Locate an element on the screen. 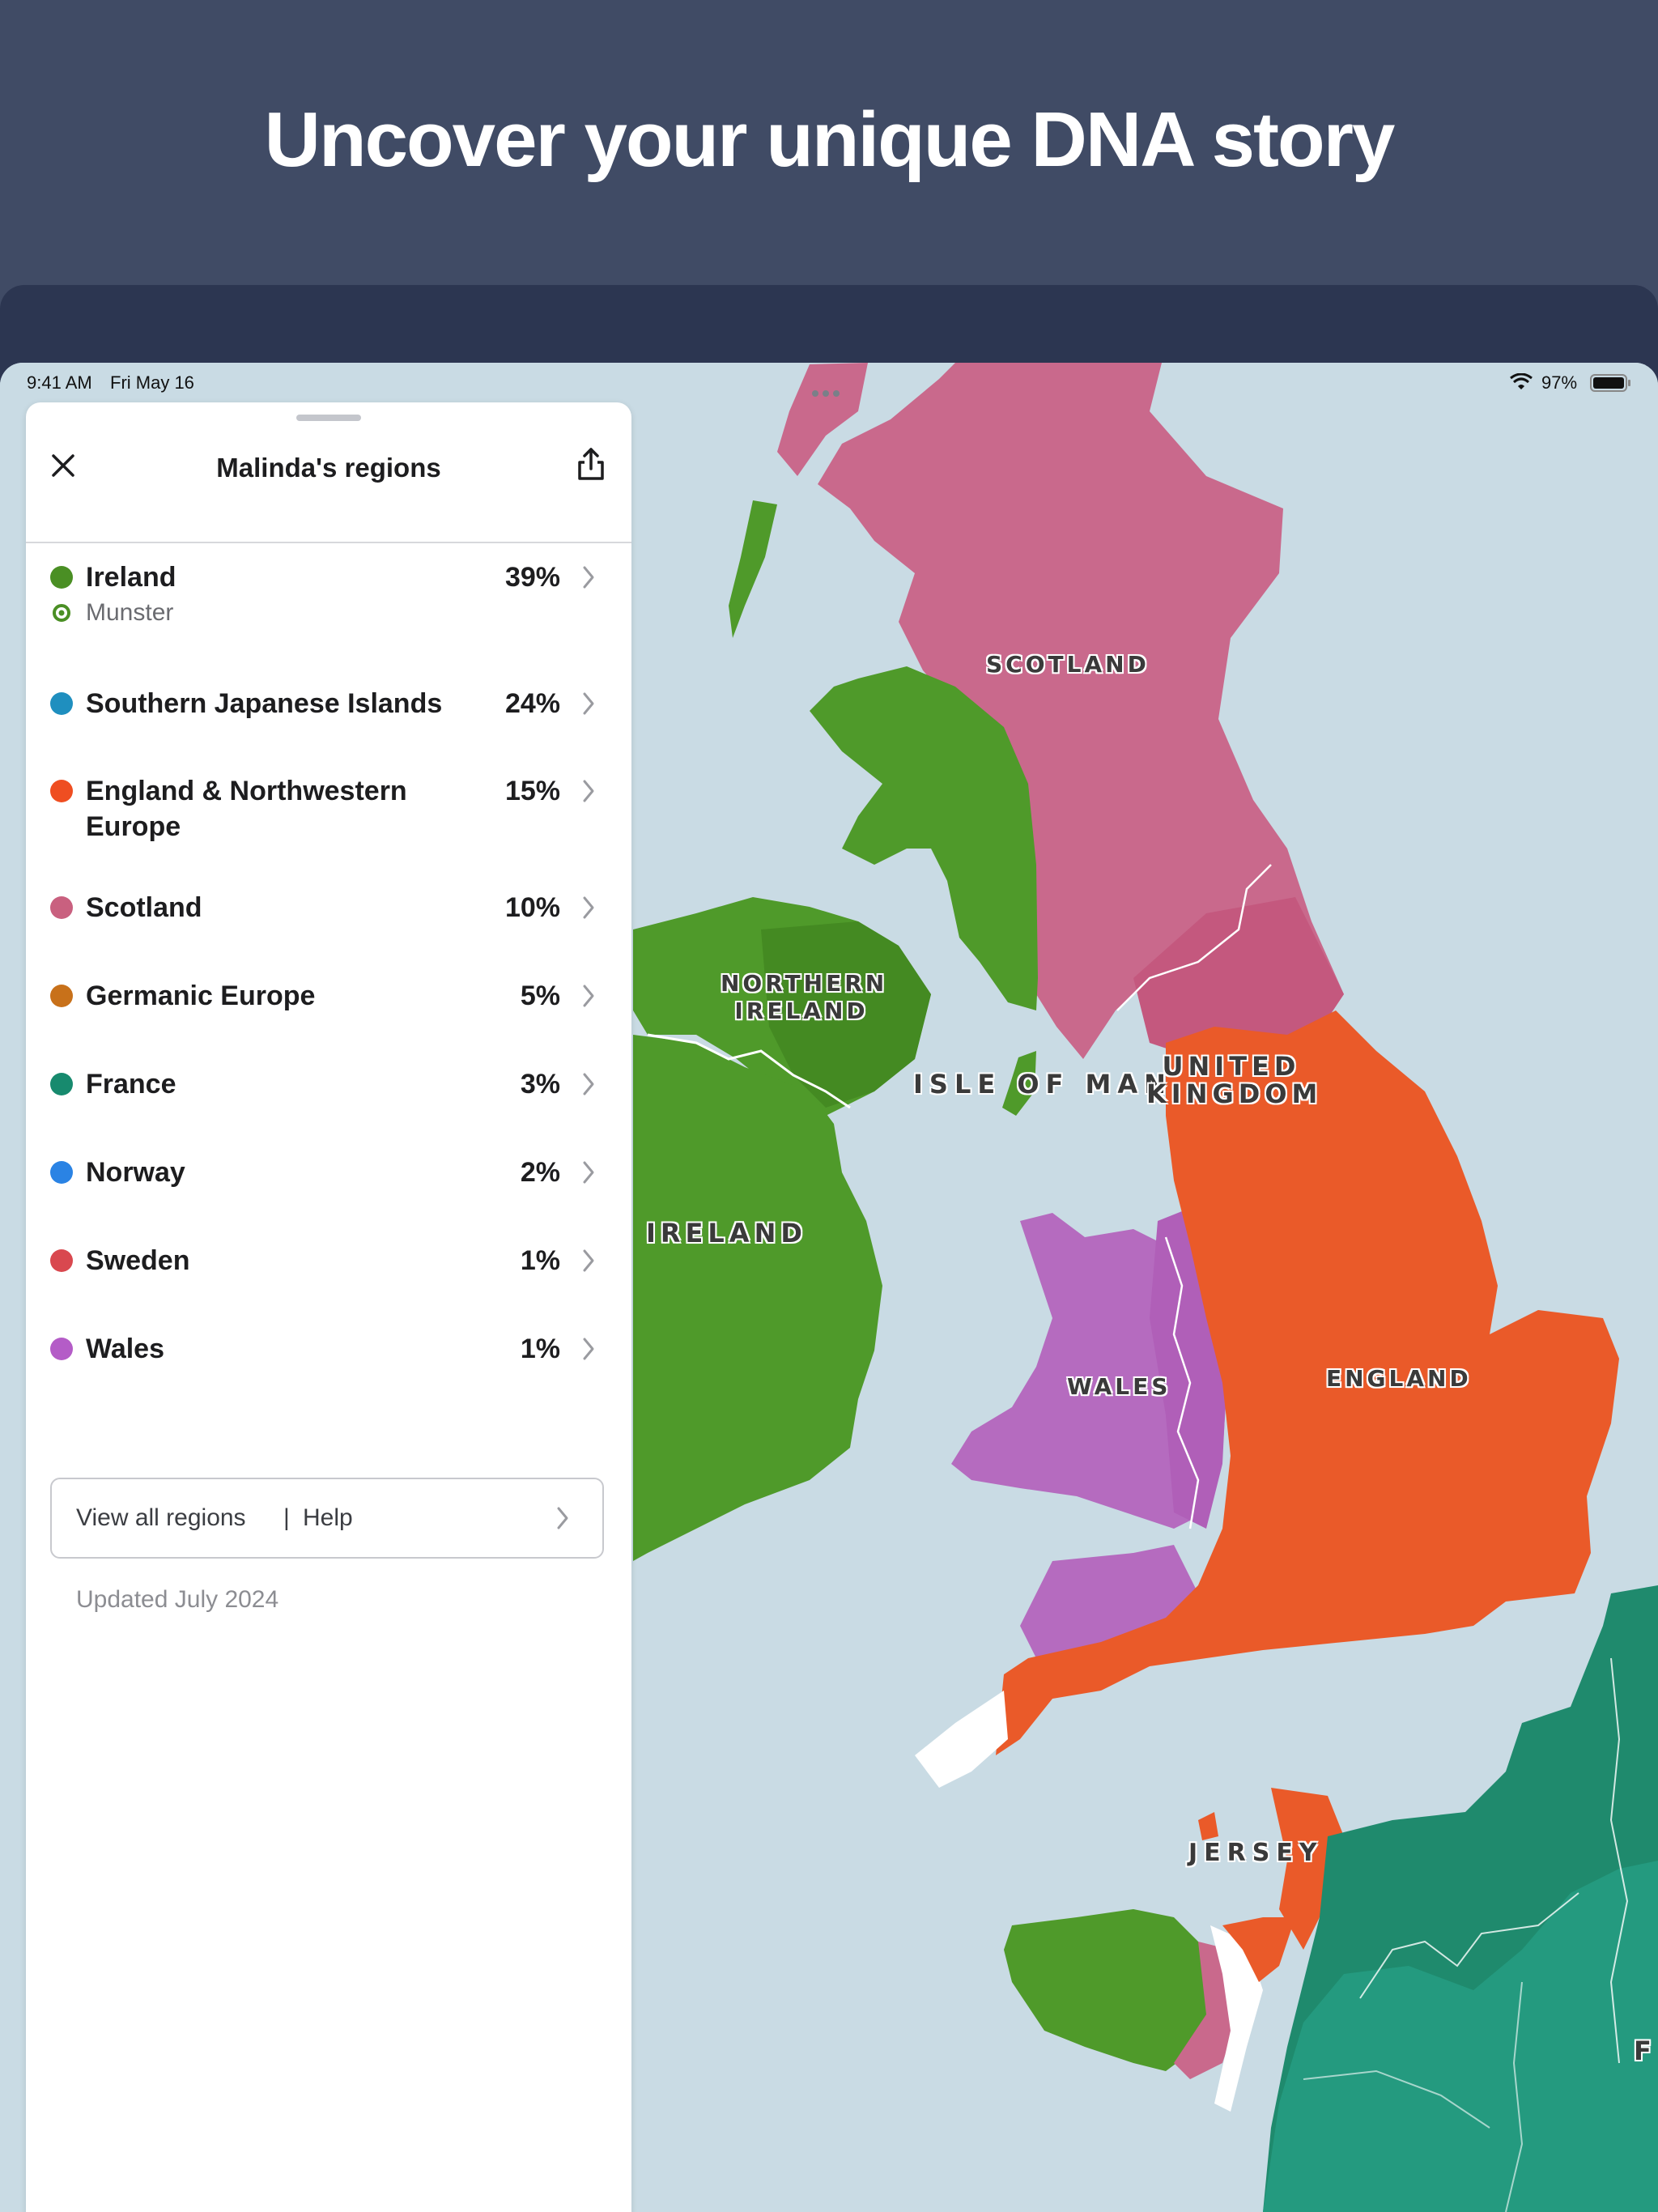 The width and height of the screenshot is (1658, 2212). region-percent: 2% is located at coordinates (540, 1172).